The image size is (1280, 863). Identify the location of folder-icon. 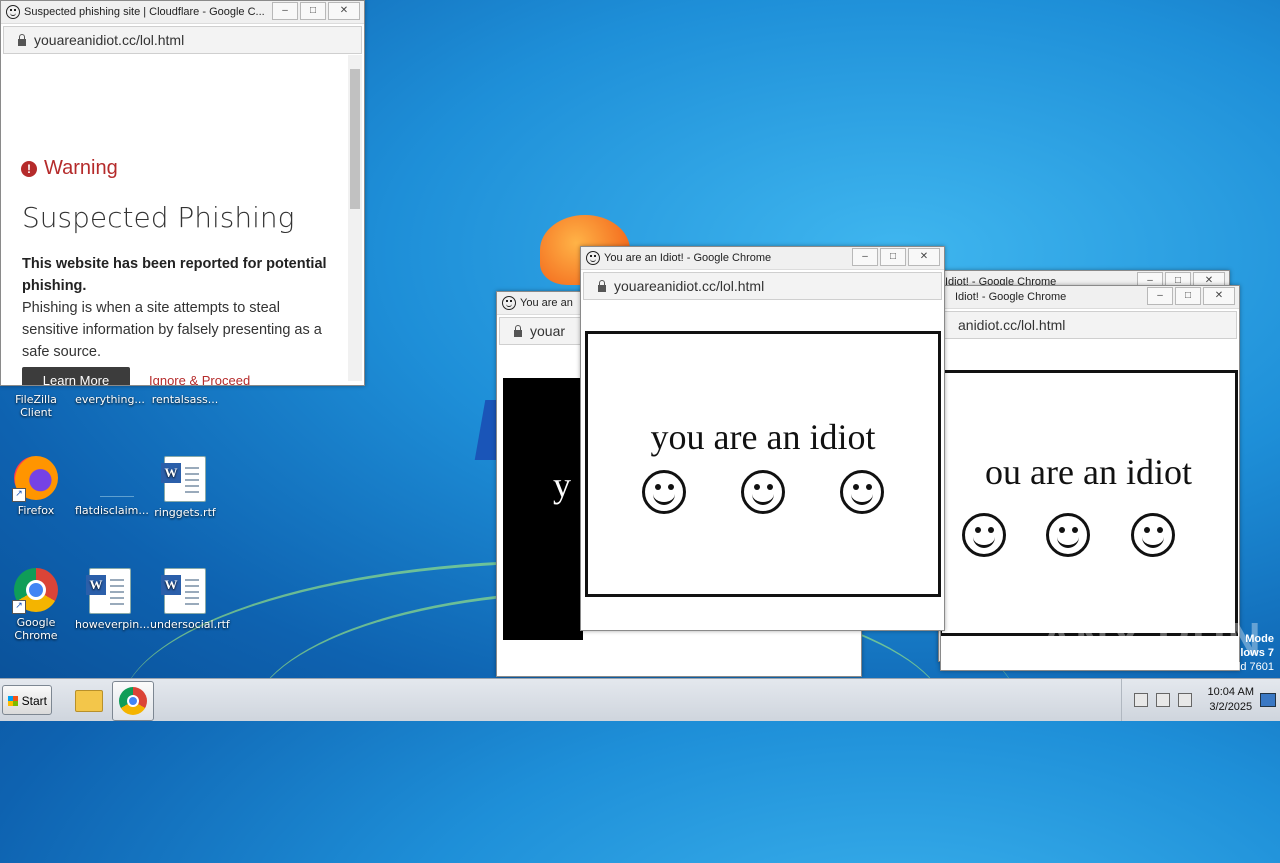
(89, 701).